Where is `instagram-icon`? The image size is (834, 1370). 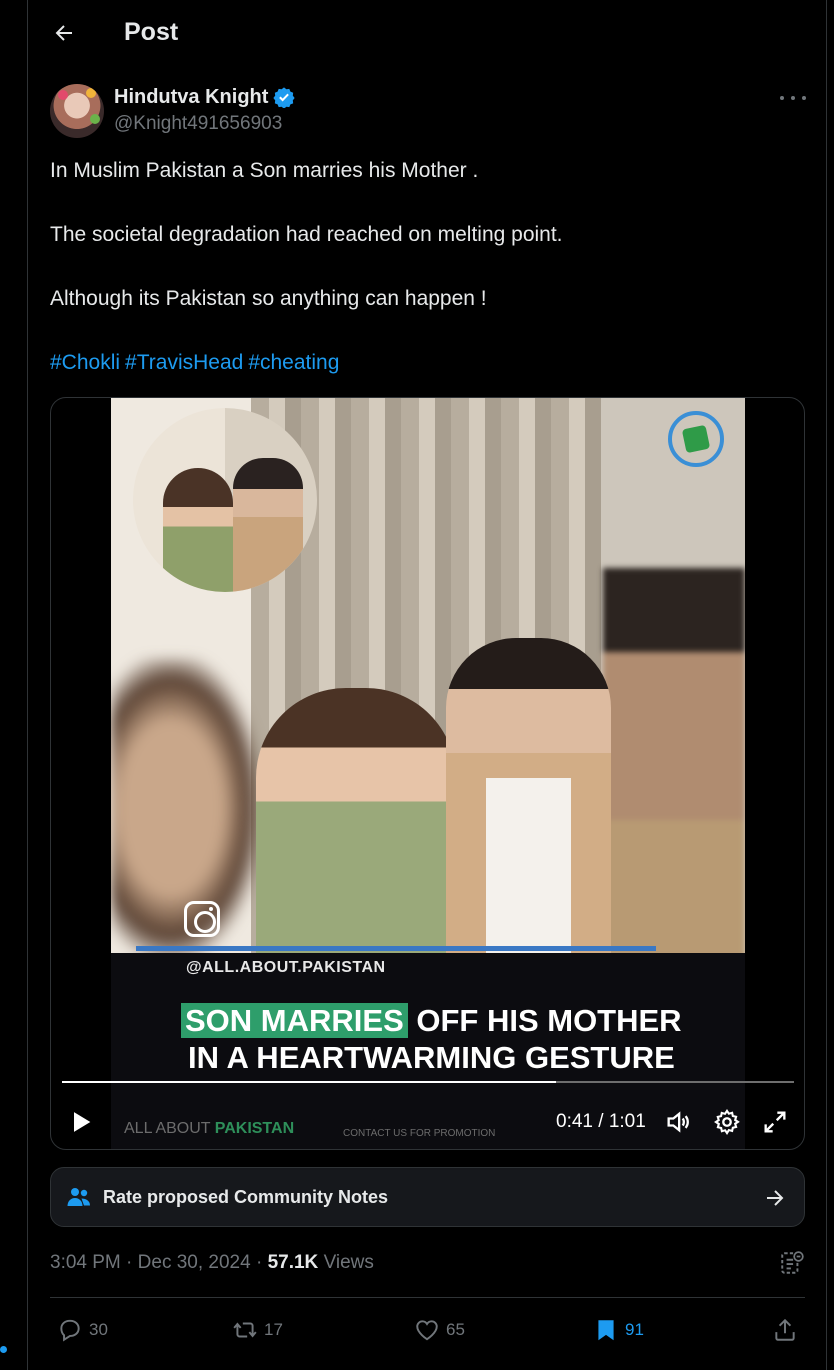 instagram-icon is located at coordinates (202, 919).